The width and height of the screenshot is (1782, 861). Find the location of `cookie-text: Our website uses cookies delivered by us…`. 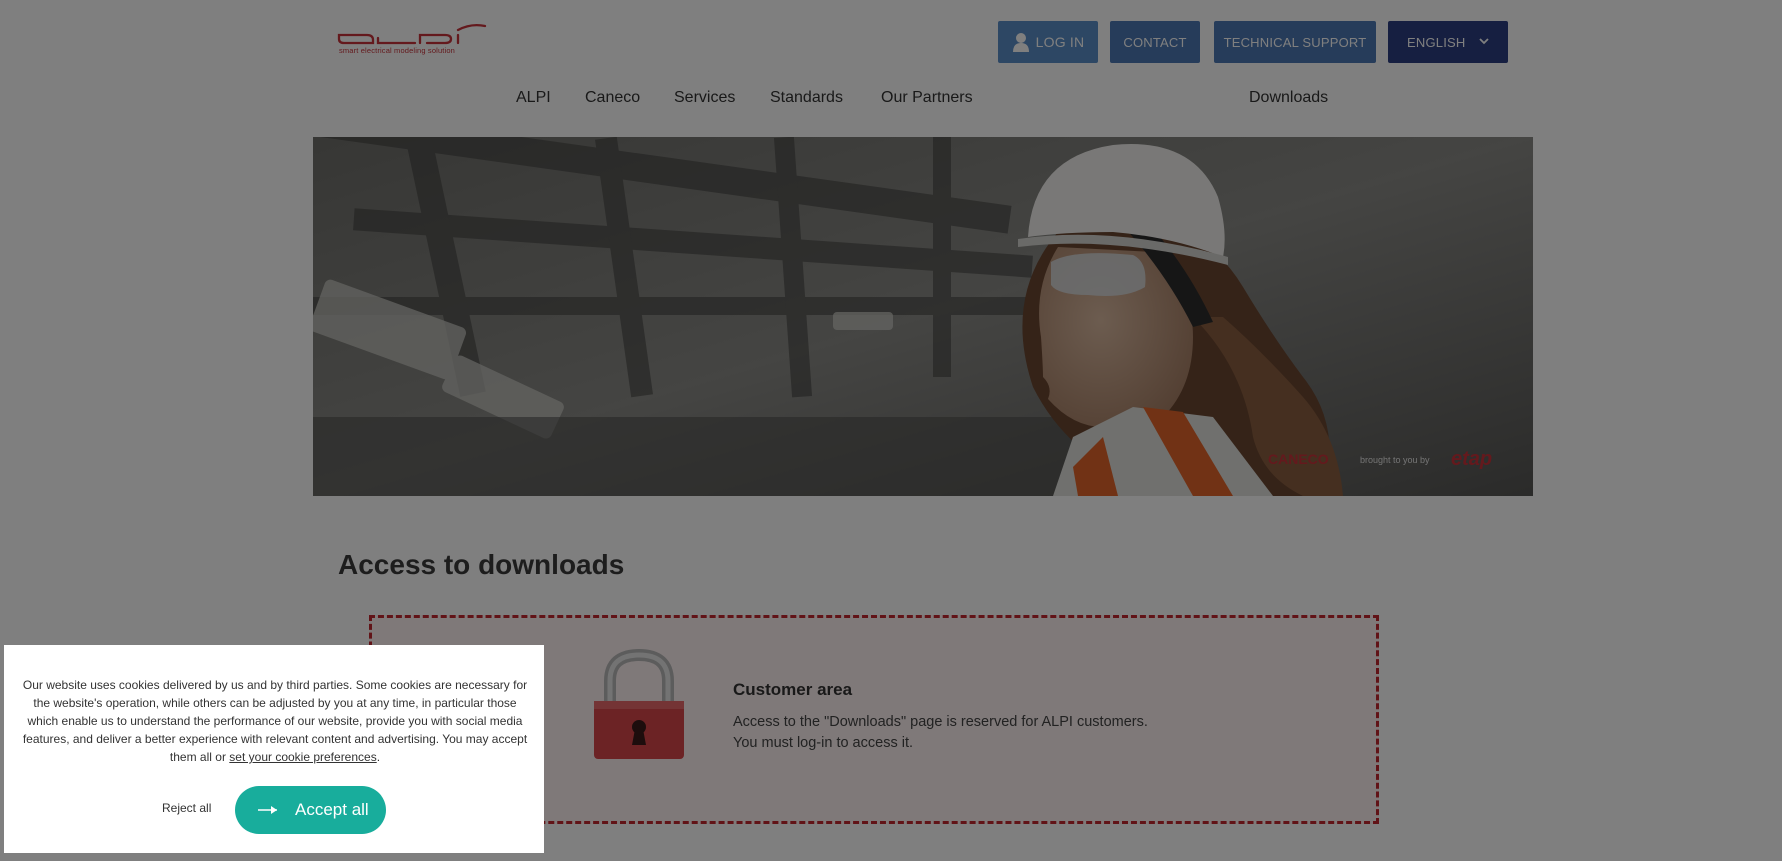

cookie-text: Our website uses cookies delivered by us… is located at coordinates (275, 721).